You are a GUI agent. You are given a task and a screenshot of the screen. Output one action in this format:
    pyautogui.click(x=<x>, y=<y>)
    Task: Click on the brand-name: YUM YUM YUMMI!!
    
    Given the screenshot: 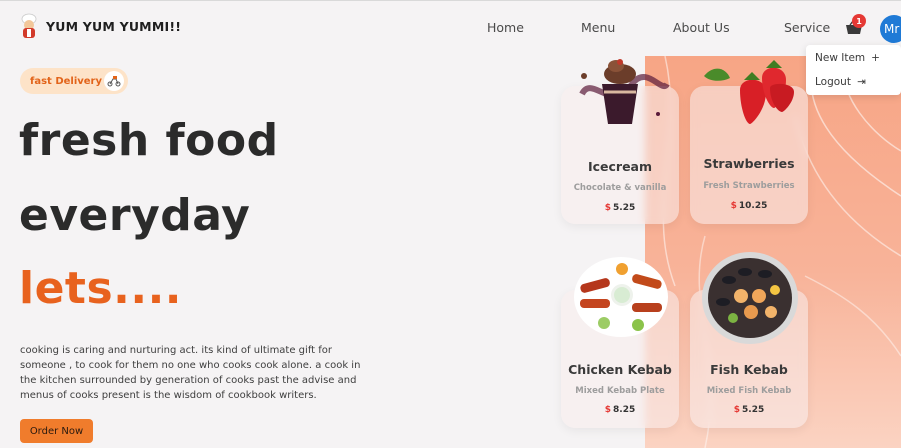 What is the action you would take?
    pyautogui.click(x=114, y=26)
    